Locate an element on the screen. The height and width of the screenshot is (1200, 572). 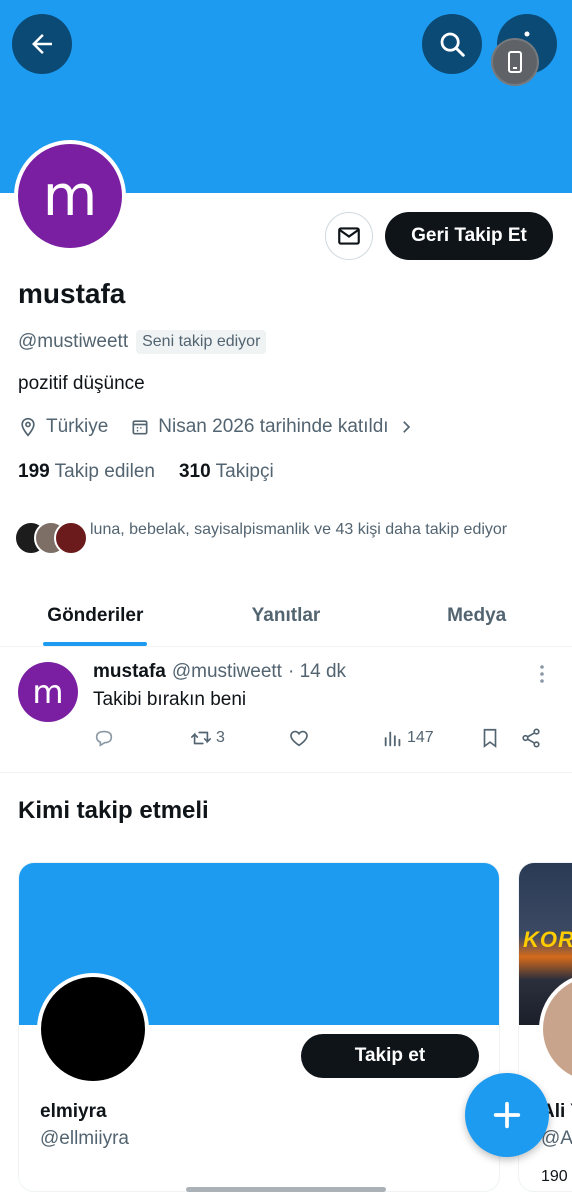
reply-button is located at coordinates (104, 738).